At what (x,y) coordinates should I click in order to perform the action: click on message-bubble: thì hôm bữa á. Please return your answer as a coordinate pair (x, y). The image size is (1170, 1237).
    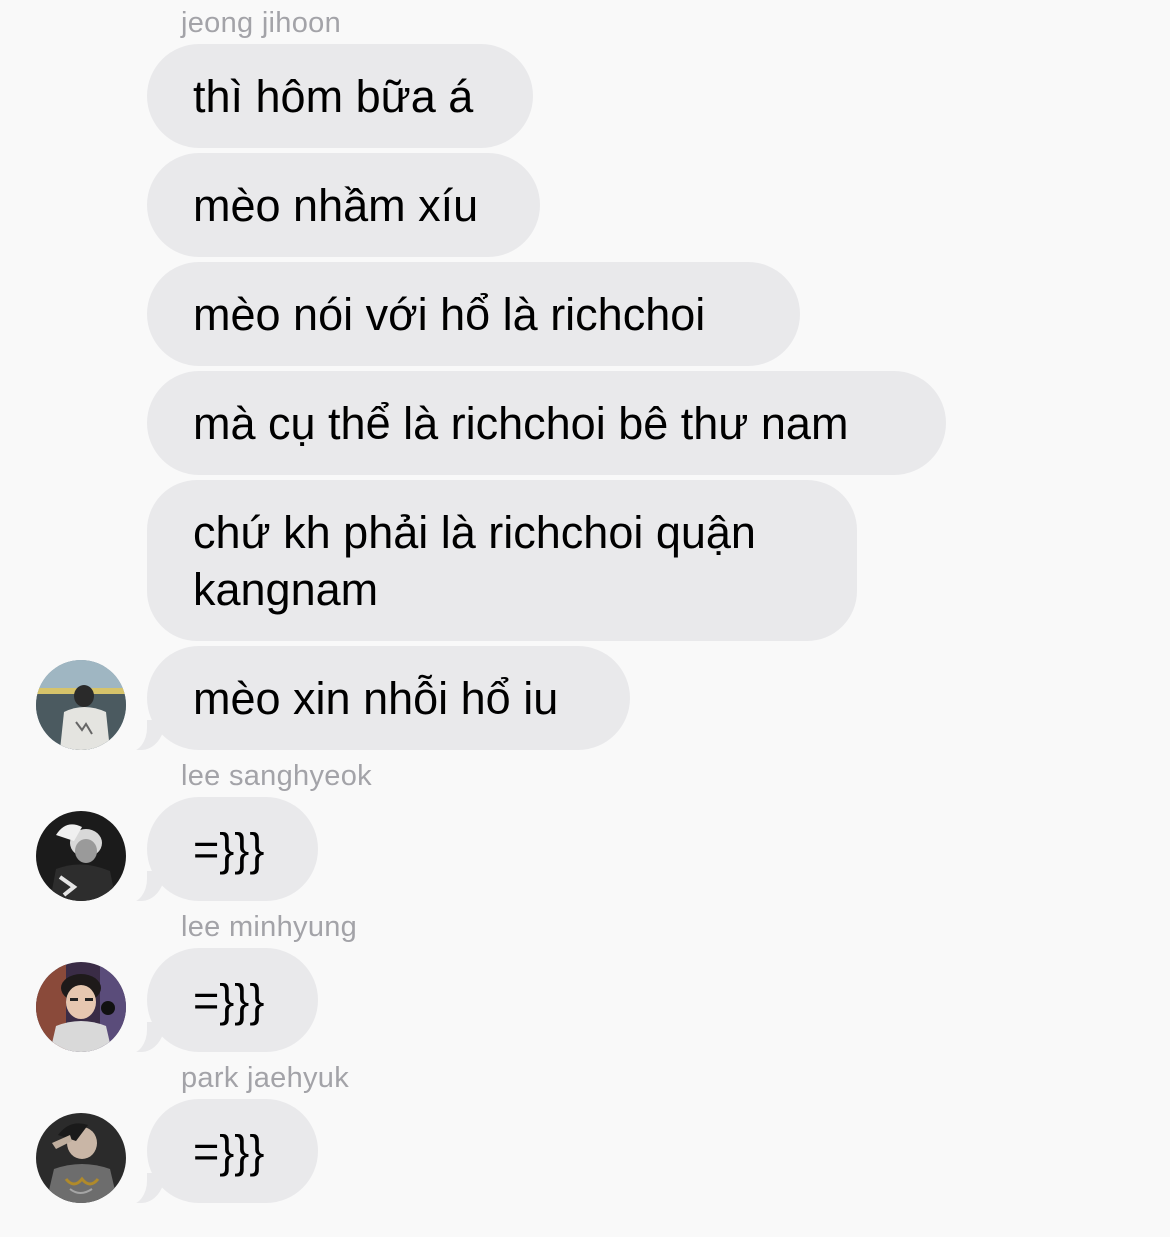
    Looking at the image, I should click on (340, 96).